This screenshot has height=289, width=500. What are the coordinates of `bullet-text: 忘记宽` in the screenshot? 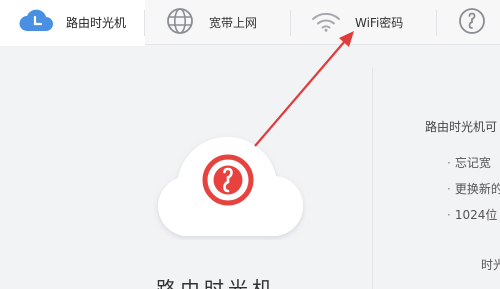 It's located at (472, 163).